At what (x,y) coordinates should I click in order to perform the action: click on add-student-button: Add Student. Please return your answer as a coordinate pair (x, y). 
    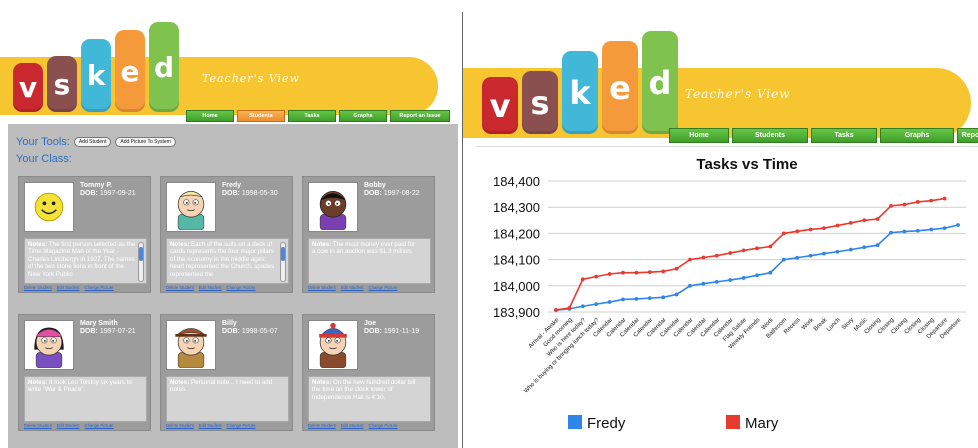
    Looking at the image, I should click on (92, 142).